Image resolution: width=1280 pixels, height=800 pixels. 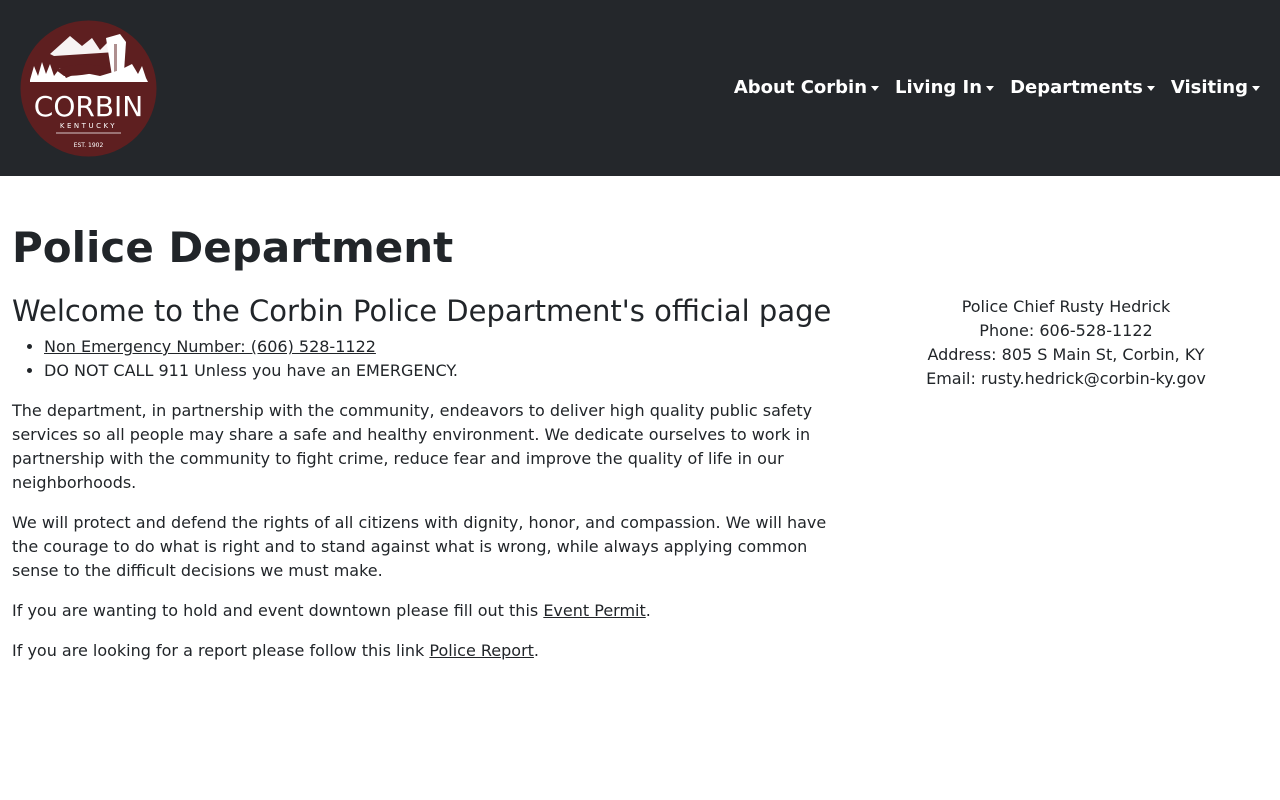 What do you see at coordinates (939, 87) in the screenshot?
I see `nav-living-in-label: Living In` at bounding box center [939, 87].